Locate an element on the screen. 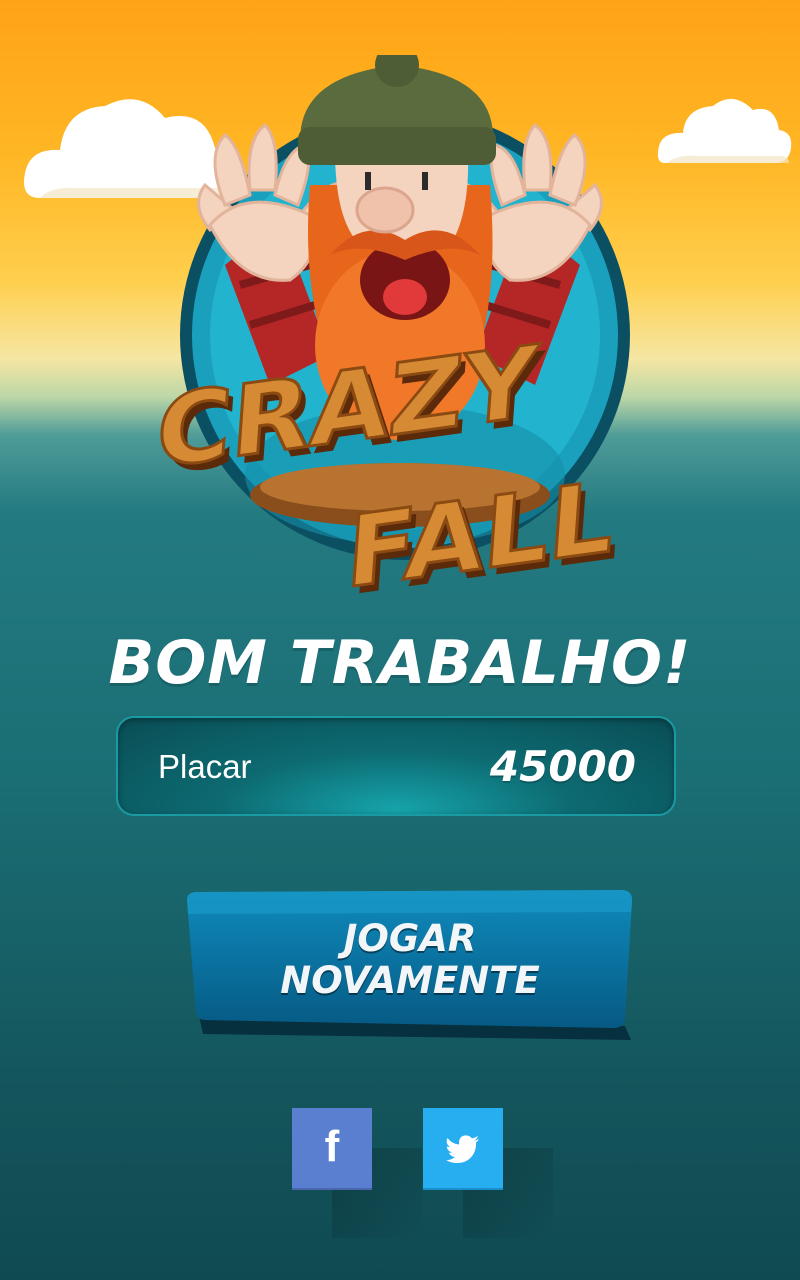  facebook-icon: f is located at coordinates (332, 1146).